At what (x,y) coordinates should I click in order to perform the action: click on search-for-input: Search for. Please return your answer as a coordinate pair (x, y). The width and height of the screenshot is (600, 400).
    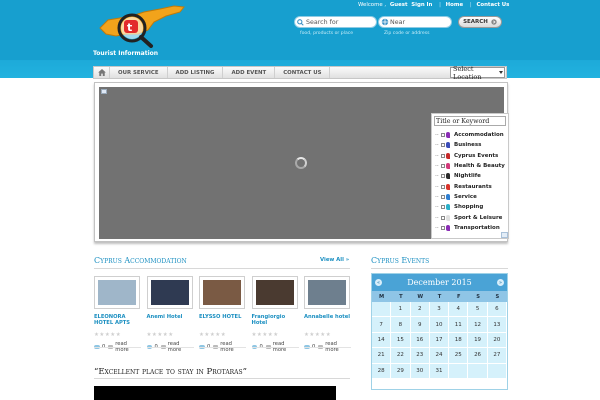
    Looking at the image, I should click on (335, 22).